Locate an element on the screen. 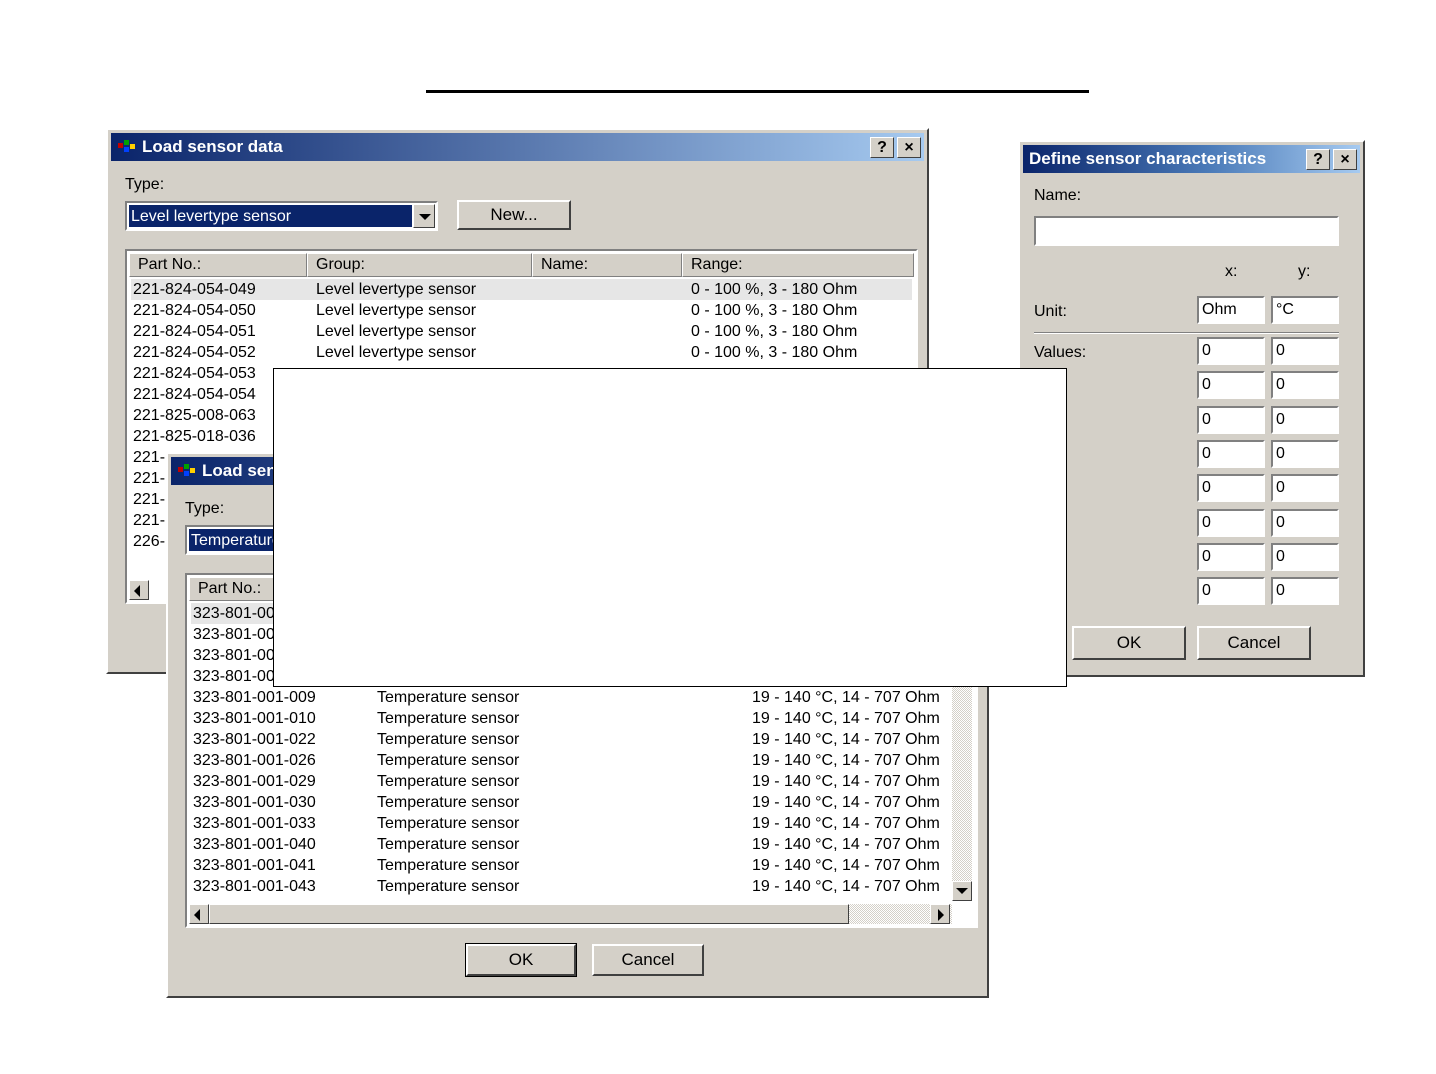 The image size is (1436, 1074). cell-part: 221-824-054-051 is located at coordinates (194, 331).